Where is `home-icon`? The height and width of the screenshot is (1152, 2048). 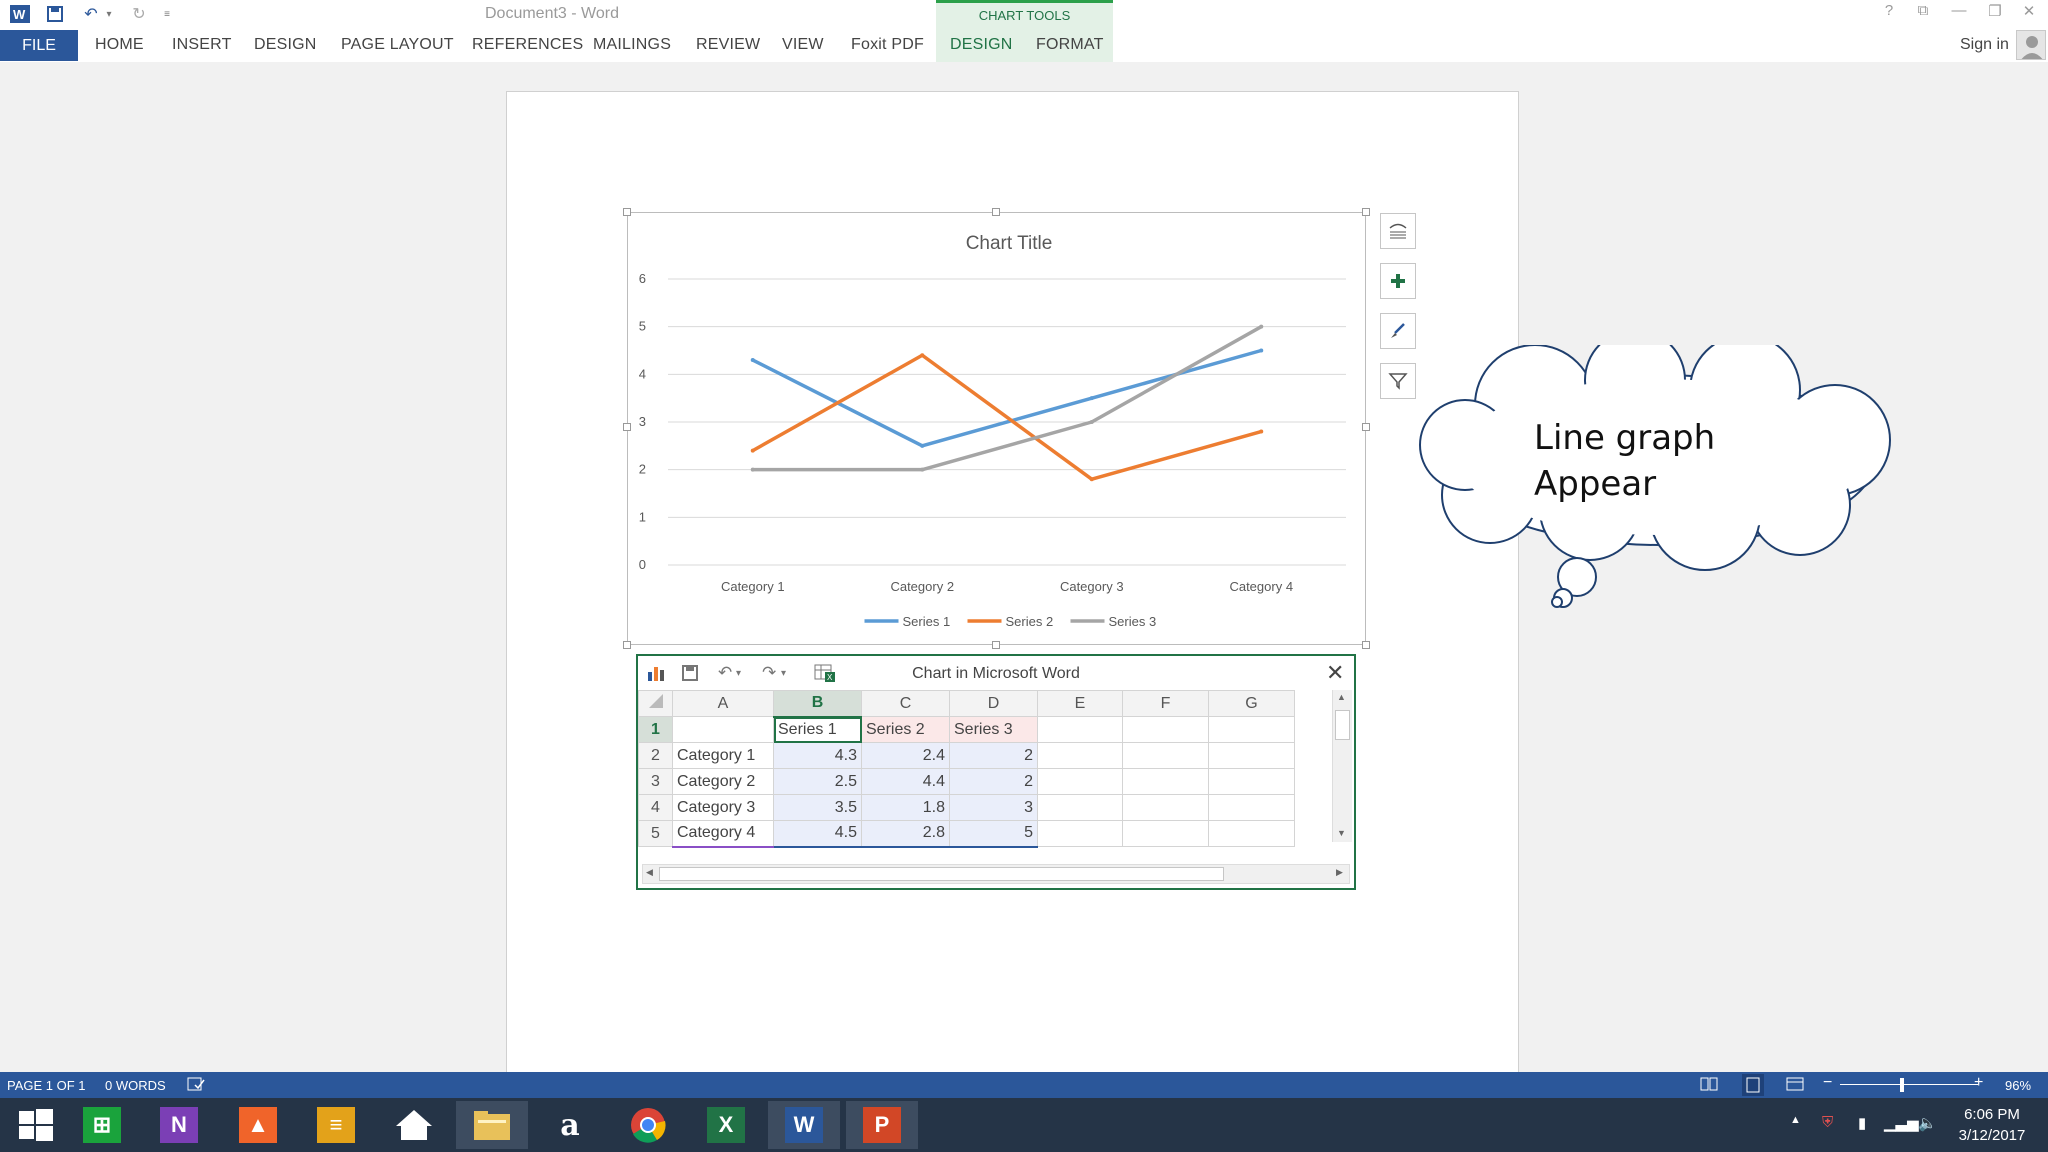 home-icon is located at coordinates (414, 1125).